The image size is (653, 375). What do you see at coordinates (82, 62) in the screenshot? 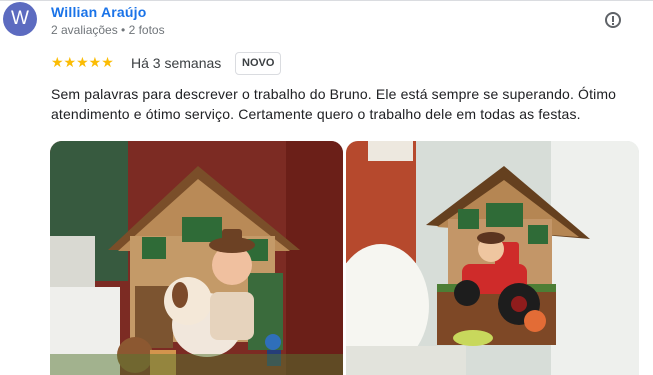
I see `rating-stars: ★★★★★` at bounding box center [82, 62].